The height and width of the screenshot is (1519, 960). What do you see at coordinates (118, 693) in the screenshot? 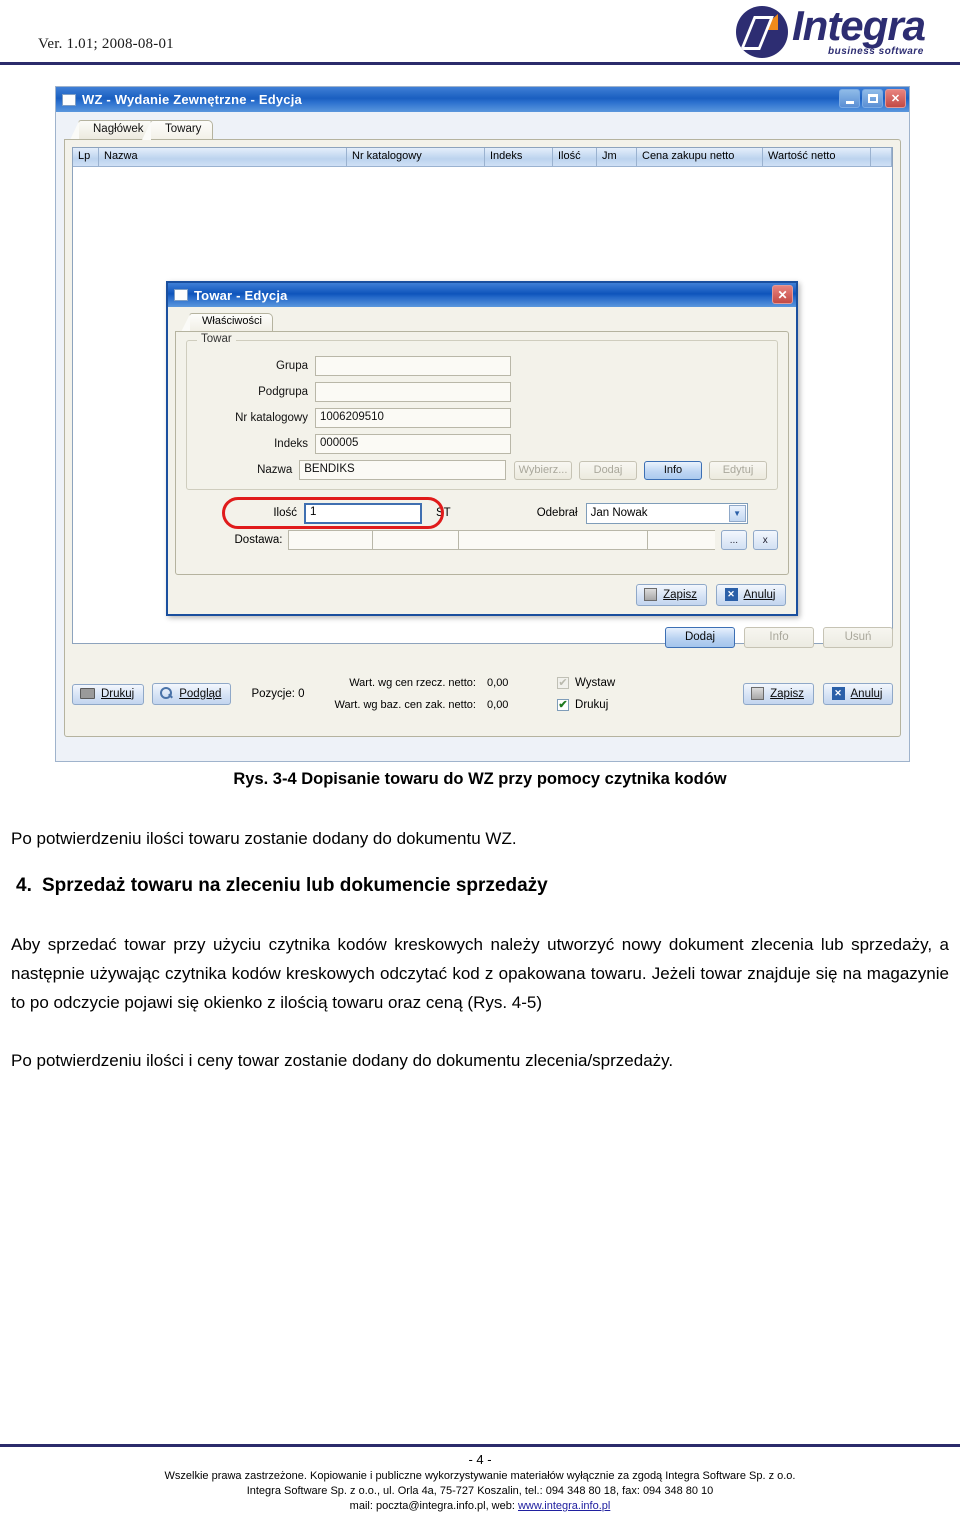
I see `print-button-label: Drukuj` at bounding box center [118, 693].